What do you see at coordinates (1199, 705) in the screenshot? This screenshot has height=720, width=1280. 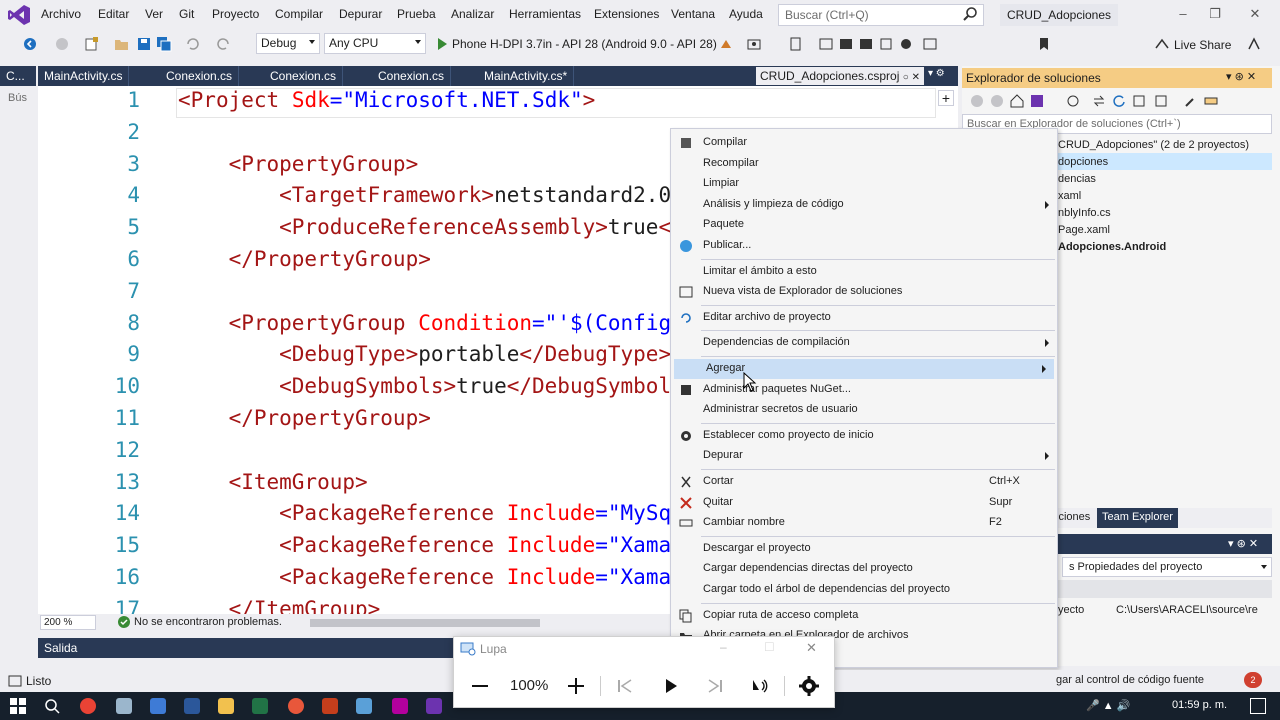 I see `clock: 01:59 p. m.` at bounding box center [1199, 705].